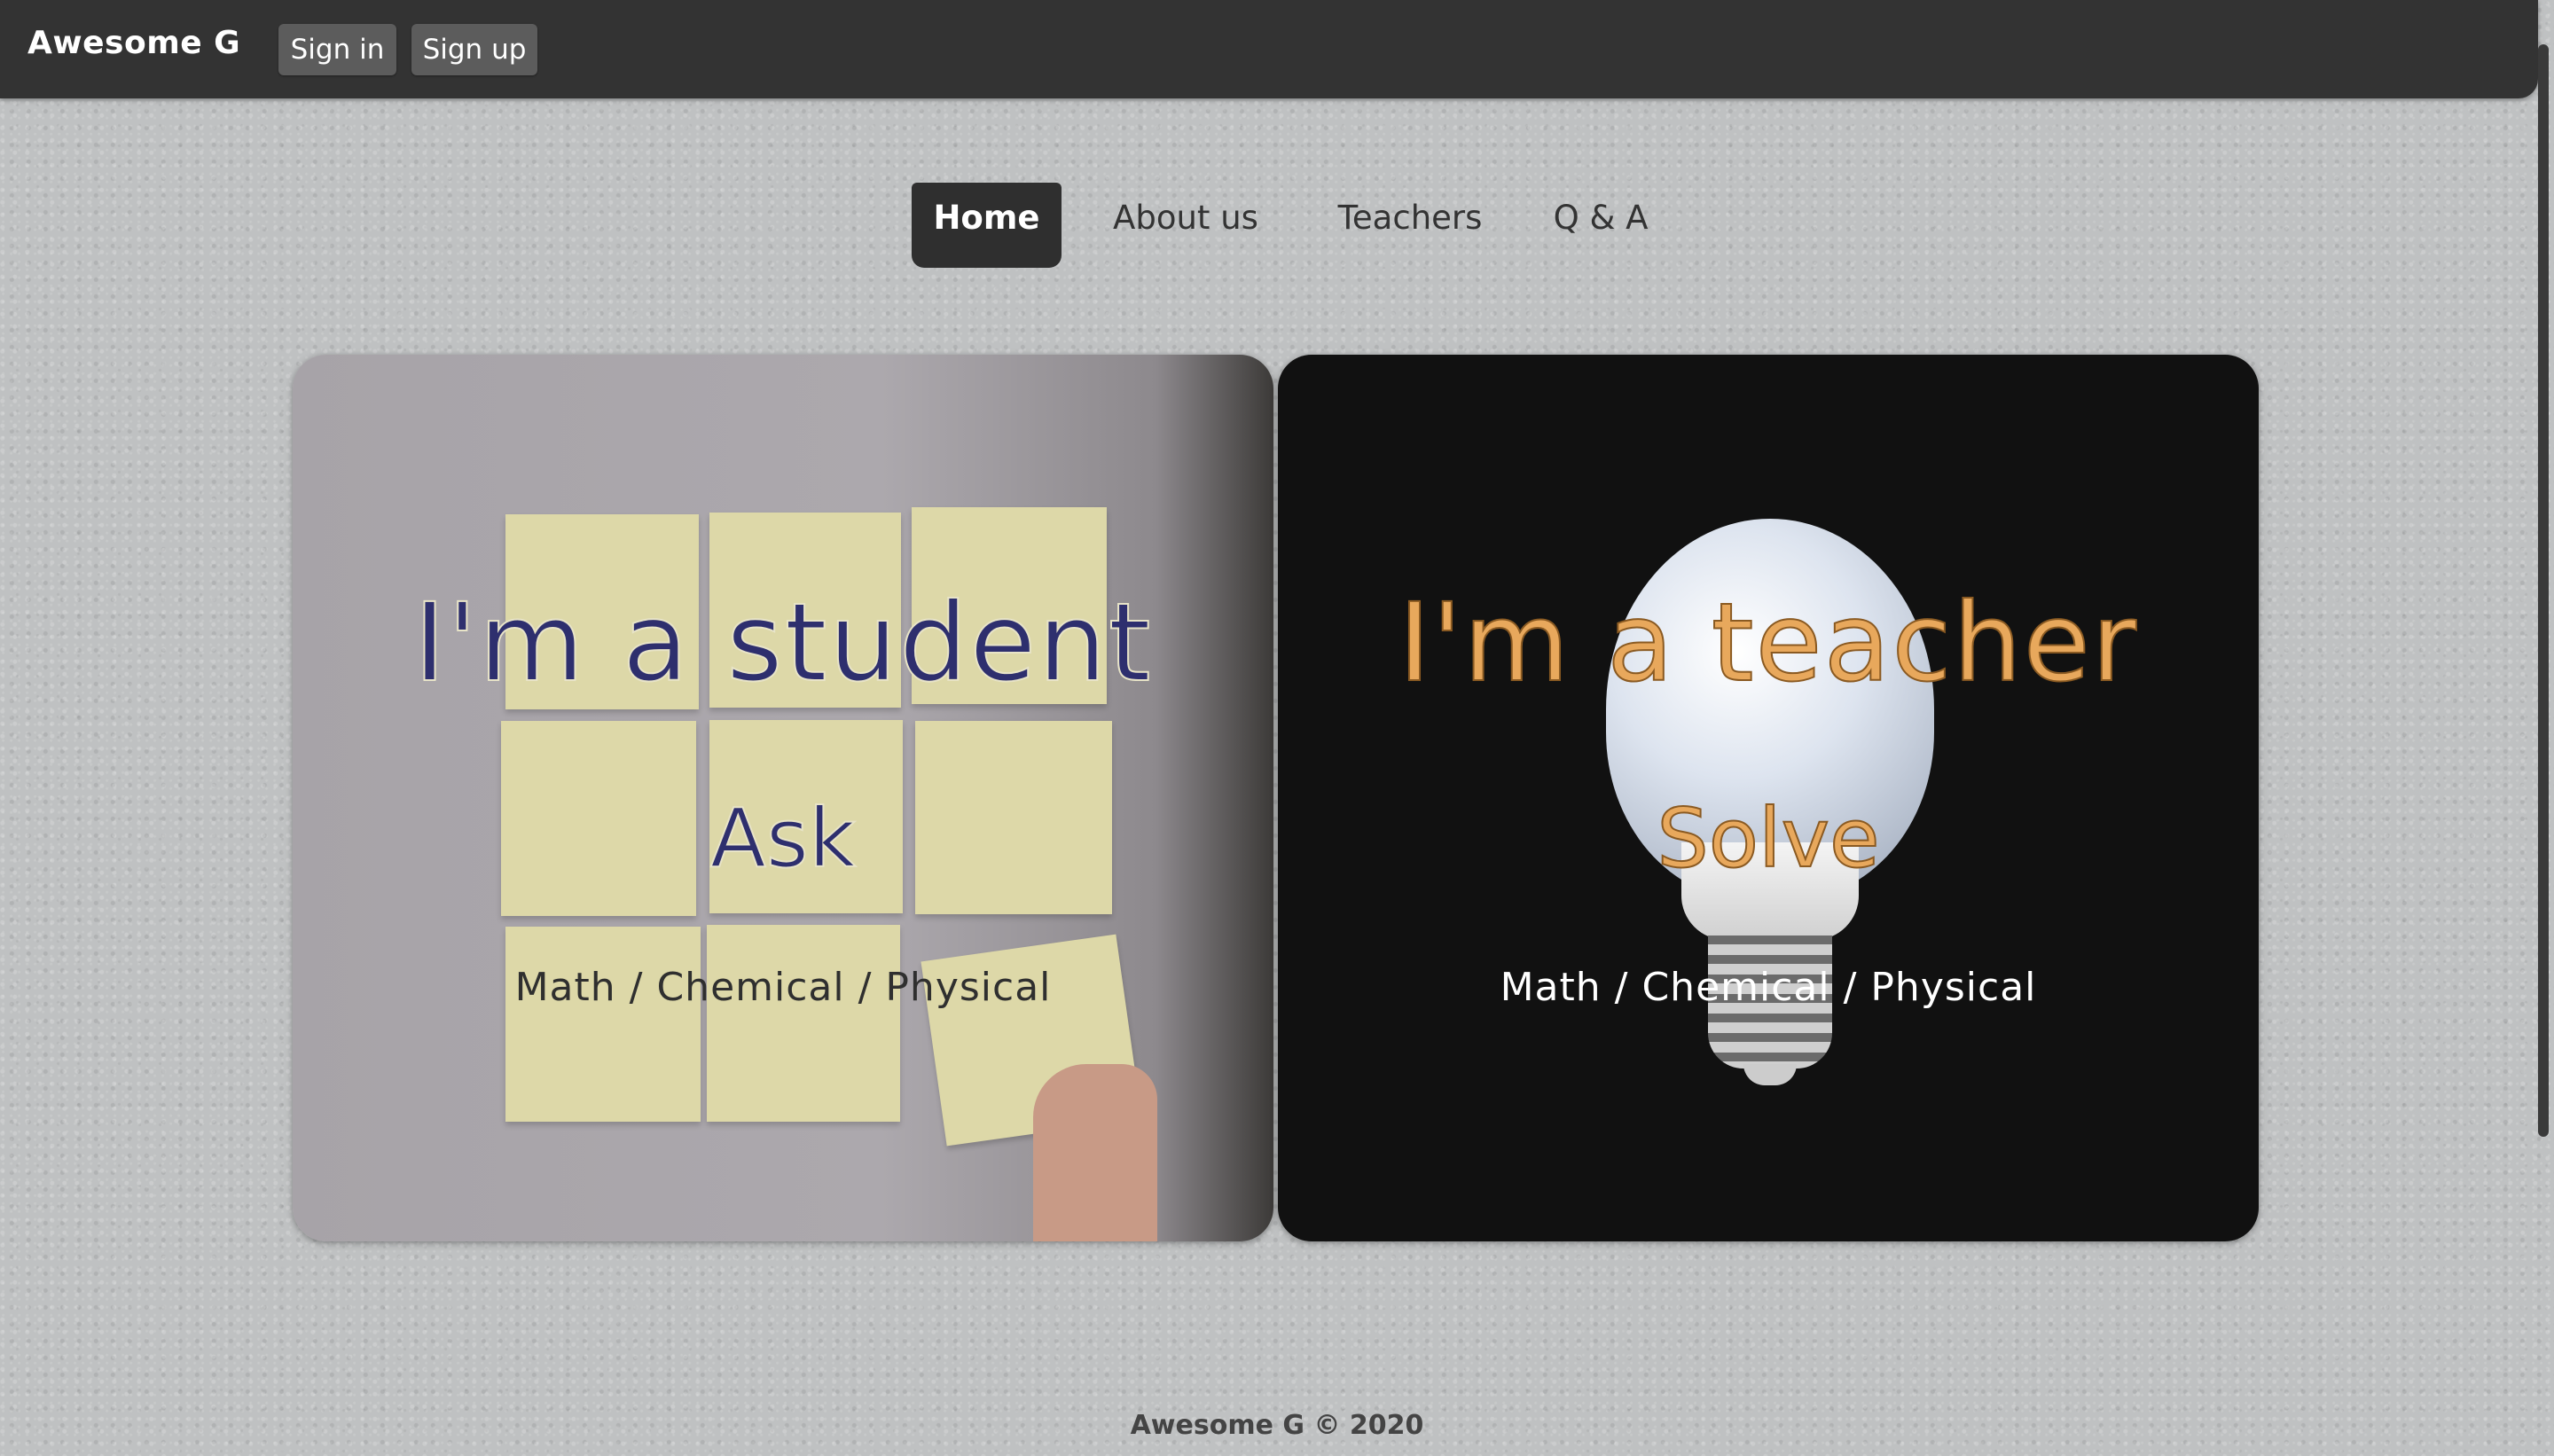 The width and height of the screenshot is (2554, 1456). What do you see at coordinates (1277, 227) in the screenshot?
I see `main-nav: Home About us Teachers Q & A` at bounding box center [1277, 227].